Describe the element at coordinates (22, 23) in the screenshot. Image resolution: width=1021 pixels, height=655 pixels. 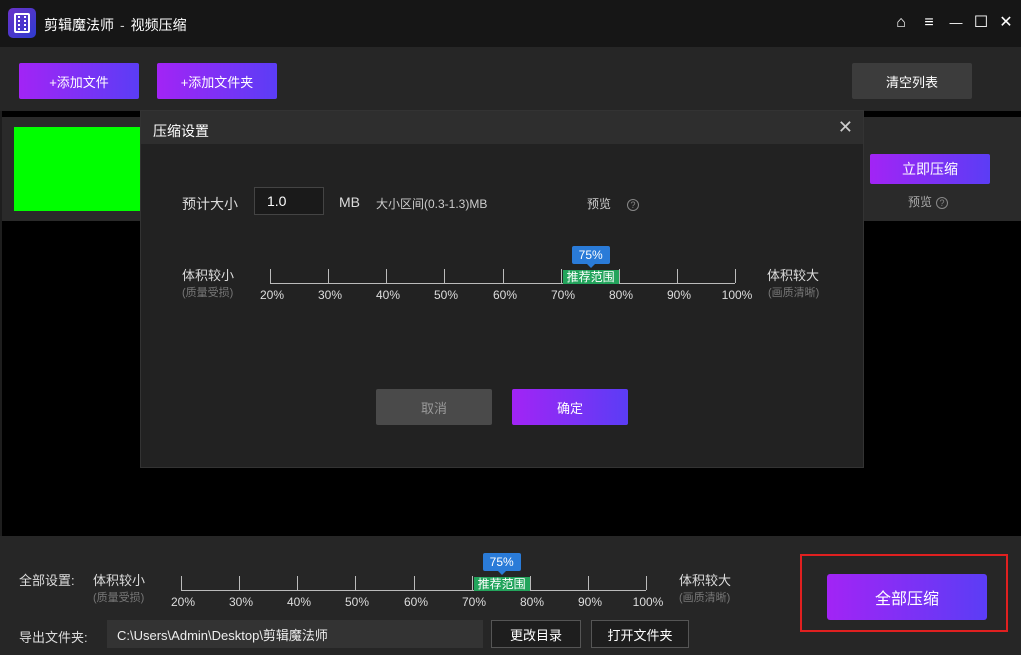
I see `app-logo-icon` at that location.